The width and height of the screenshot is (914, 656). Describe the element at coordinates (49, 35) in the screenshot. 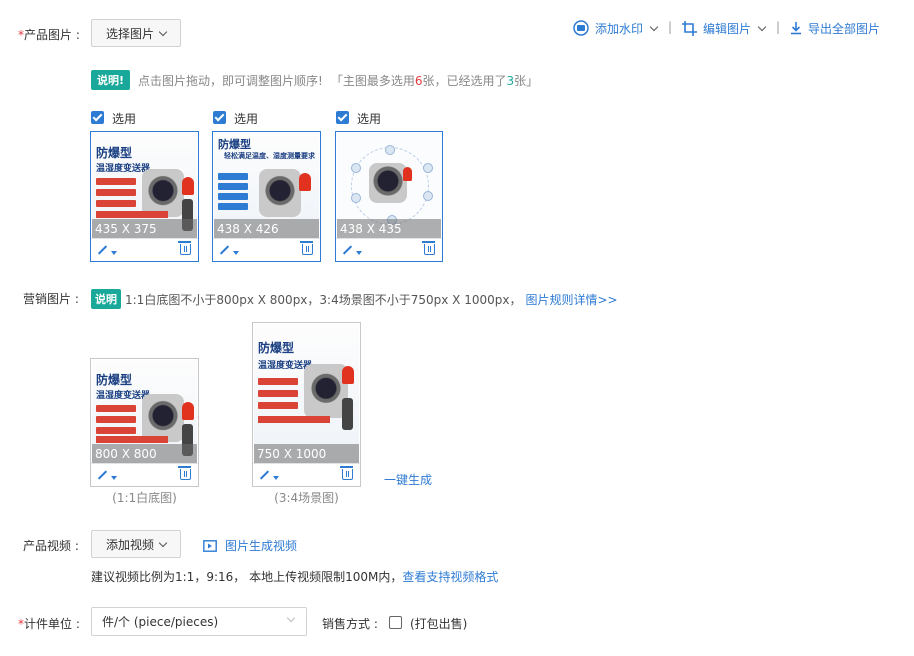

I see `product-images-label: *产品图片 :` at that location.